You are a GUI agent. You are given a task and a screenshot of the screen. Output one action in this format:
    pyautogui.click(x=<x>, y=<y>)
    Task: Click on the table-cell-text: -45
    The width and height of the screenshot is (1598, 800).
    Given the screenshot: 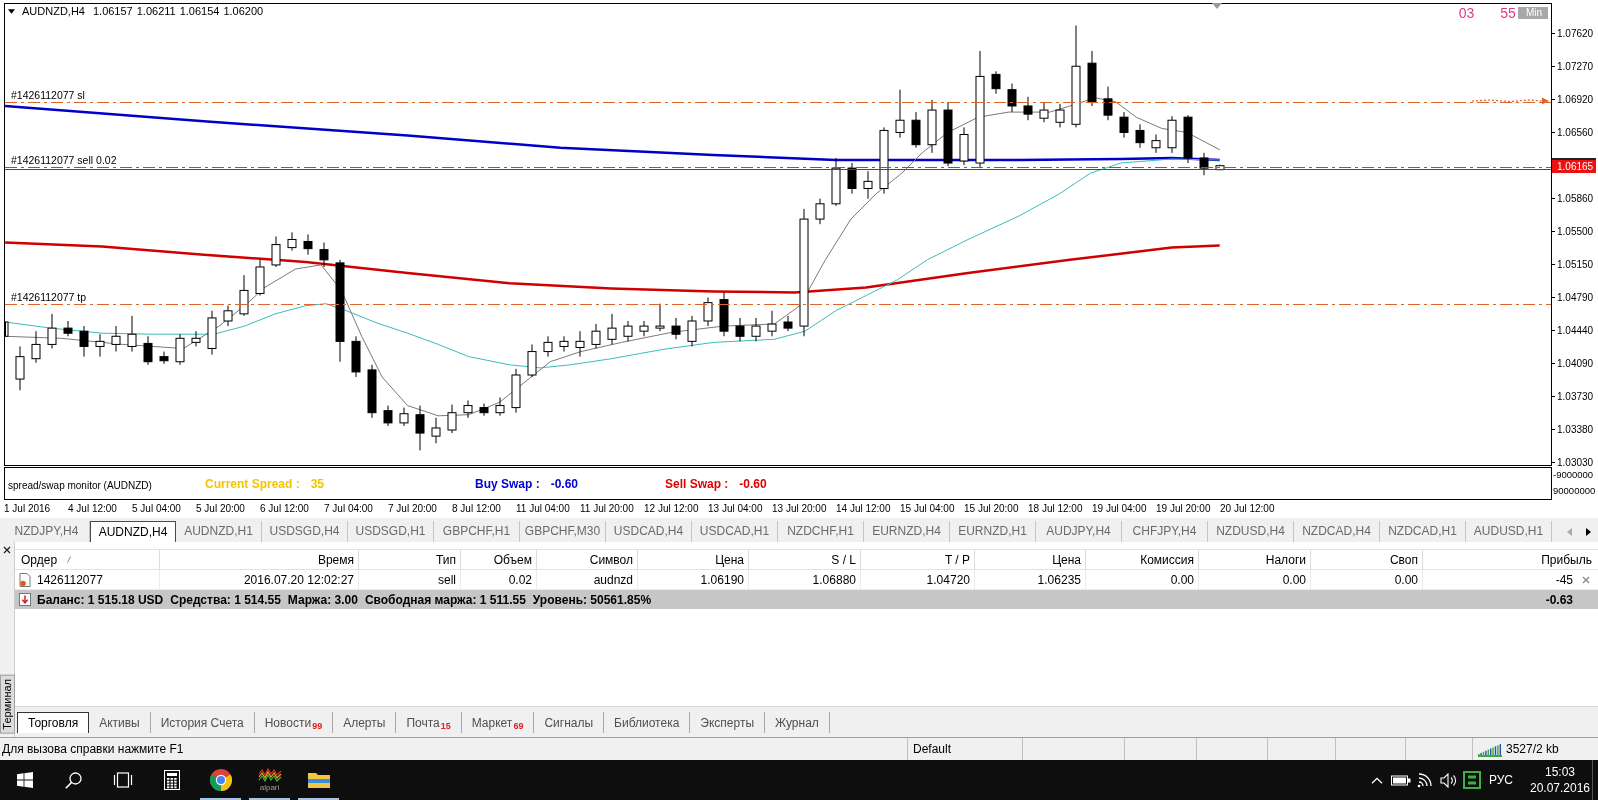 What is the action you would take?
    pyautogui.click(x=1564, y=580)
    